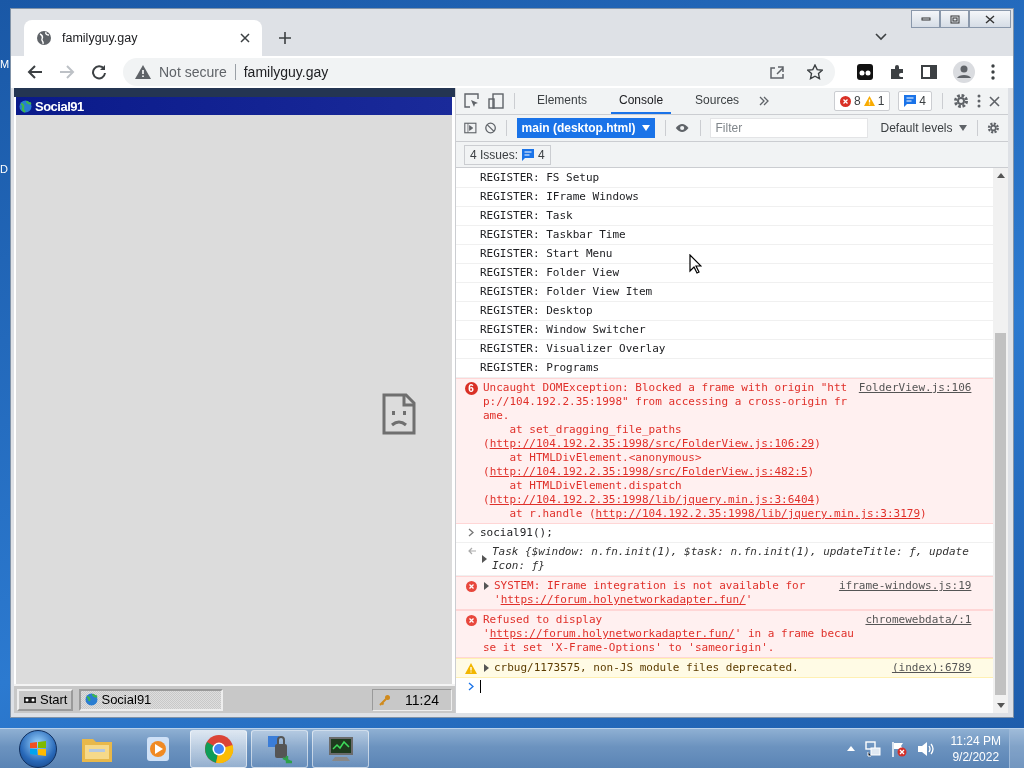 The height and width of the screenshot is (768, 1024). Describe the element at coordinates (666, 402) in the screenshot. I see `error-message: Uncaught DOMException: Blocked a frame with origin "http://104.192.2.35:1998" from accessing a cross-origin frame.` at that location.